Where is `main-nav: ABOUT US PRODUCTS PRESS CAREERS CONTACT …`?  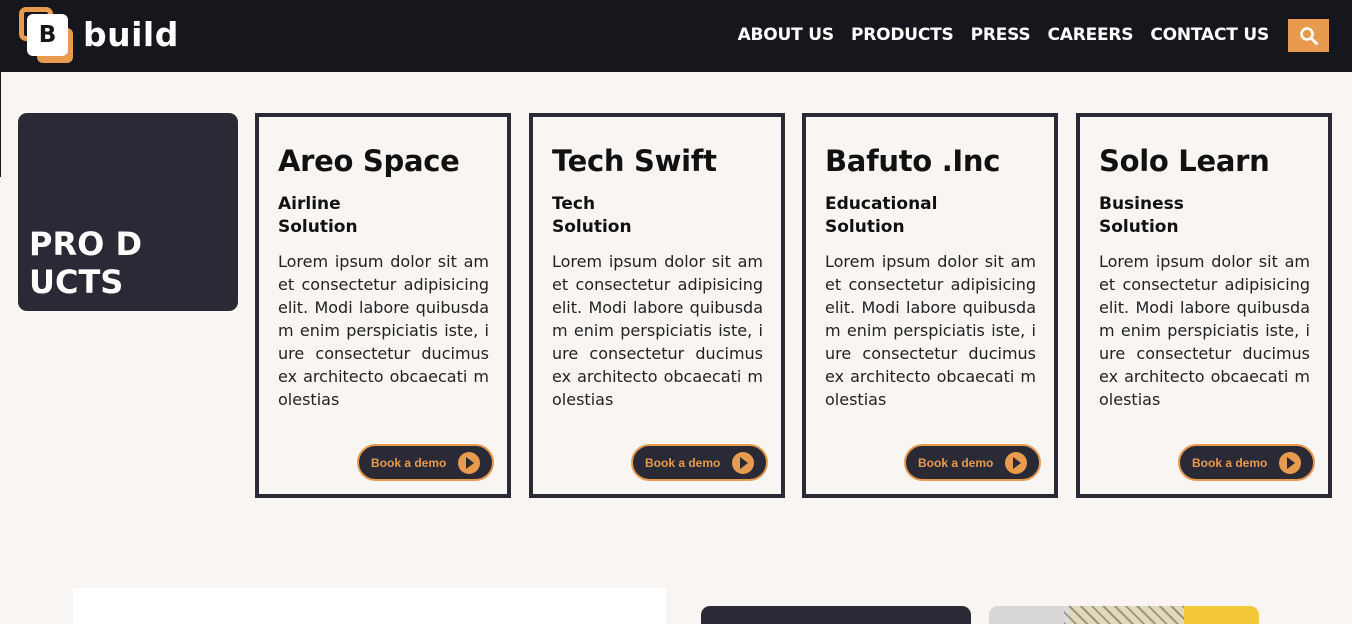 main-nav: ABOUT US PRODUCTS PRESS CAREERS CONTACT … is located at coordinates (1004, 35).